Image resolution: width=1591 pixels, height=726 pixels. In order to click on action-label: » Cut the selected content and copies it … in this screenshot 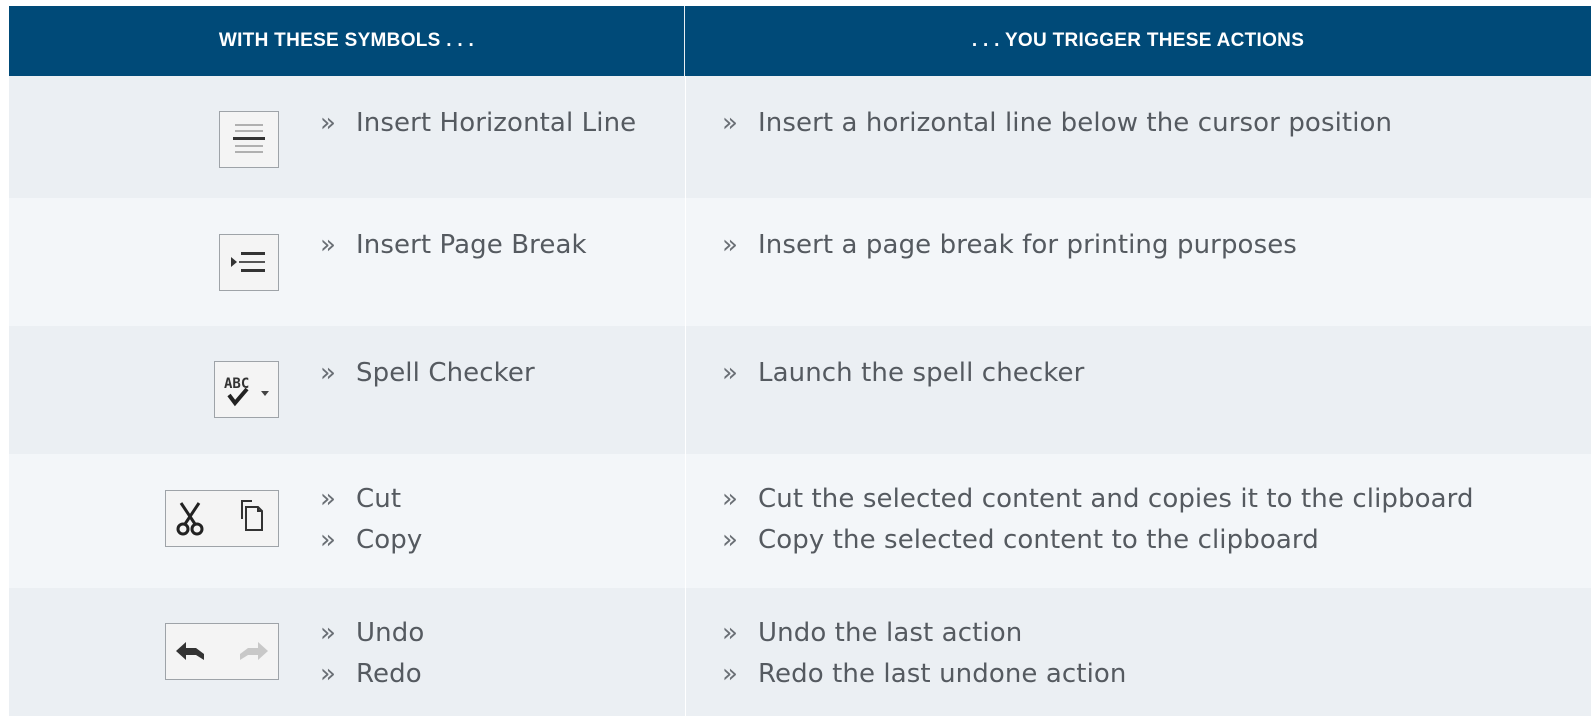, I will do `click(1098, 499)`.